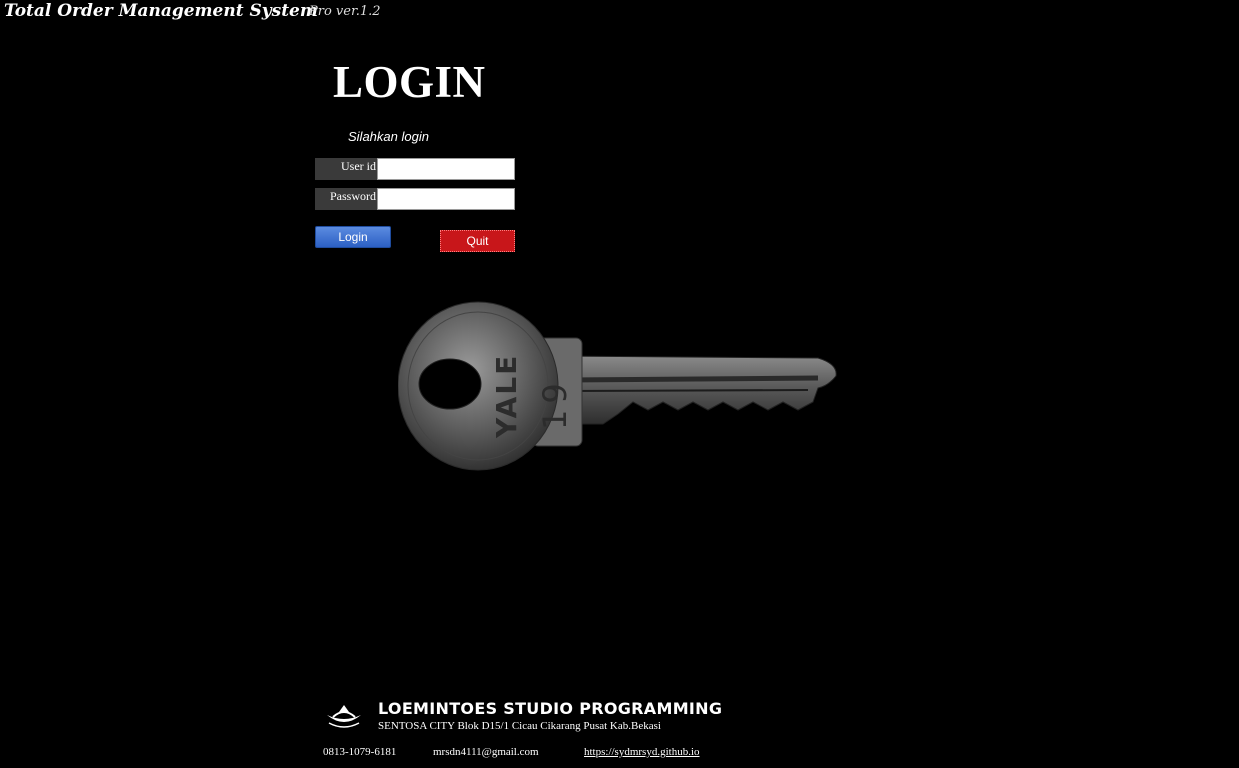 This screenshot has width=1239, height=768. What do you see at coordinates (486, 752) in the screenshot?
I see `contact-email: mrsdn4111@gmail.com` at bounding box center [486, 752].